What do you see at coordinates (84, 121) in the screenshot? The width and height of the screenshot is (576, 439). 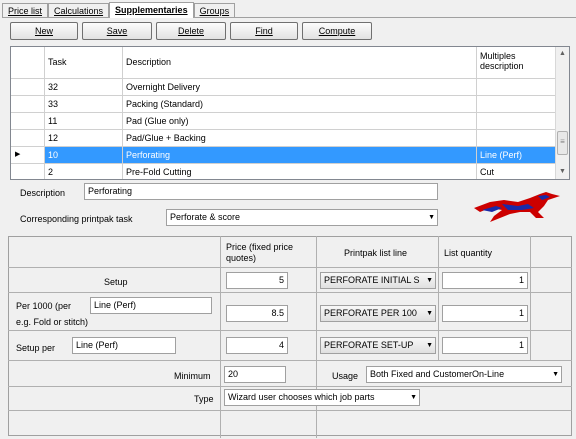 I see `task-cell: 11` at bounding box center [84, 121].